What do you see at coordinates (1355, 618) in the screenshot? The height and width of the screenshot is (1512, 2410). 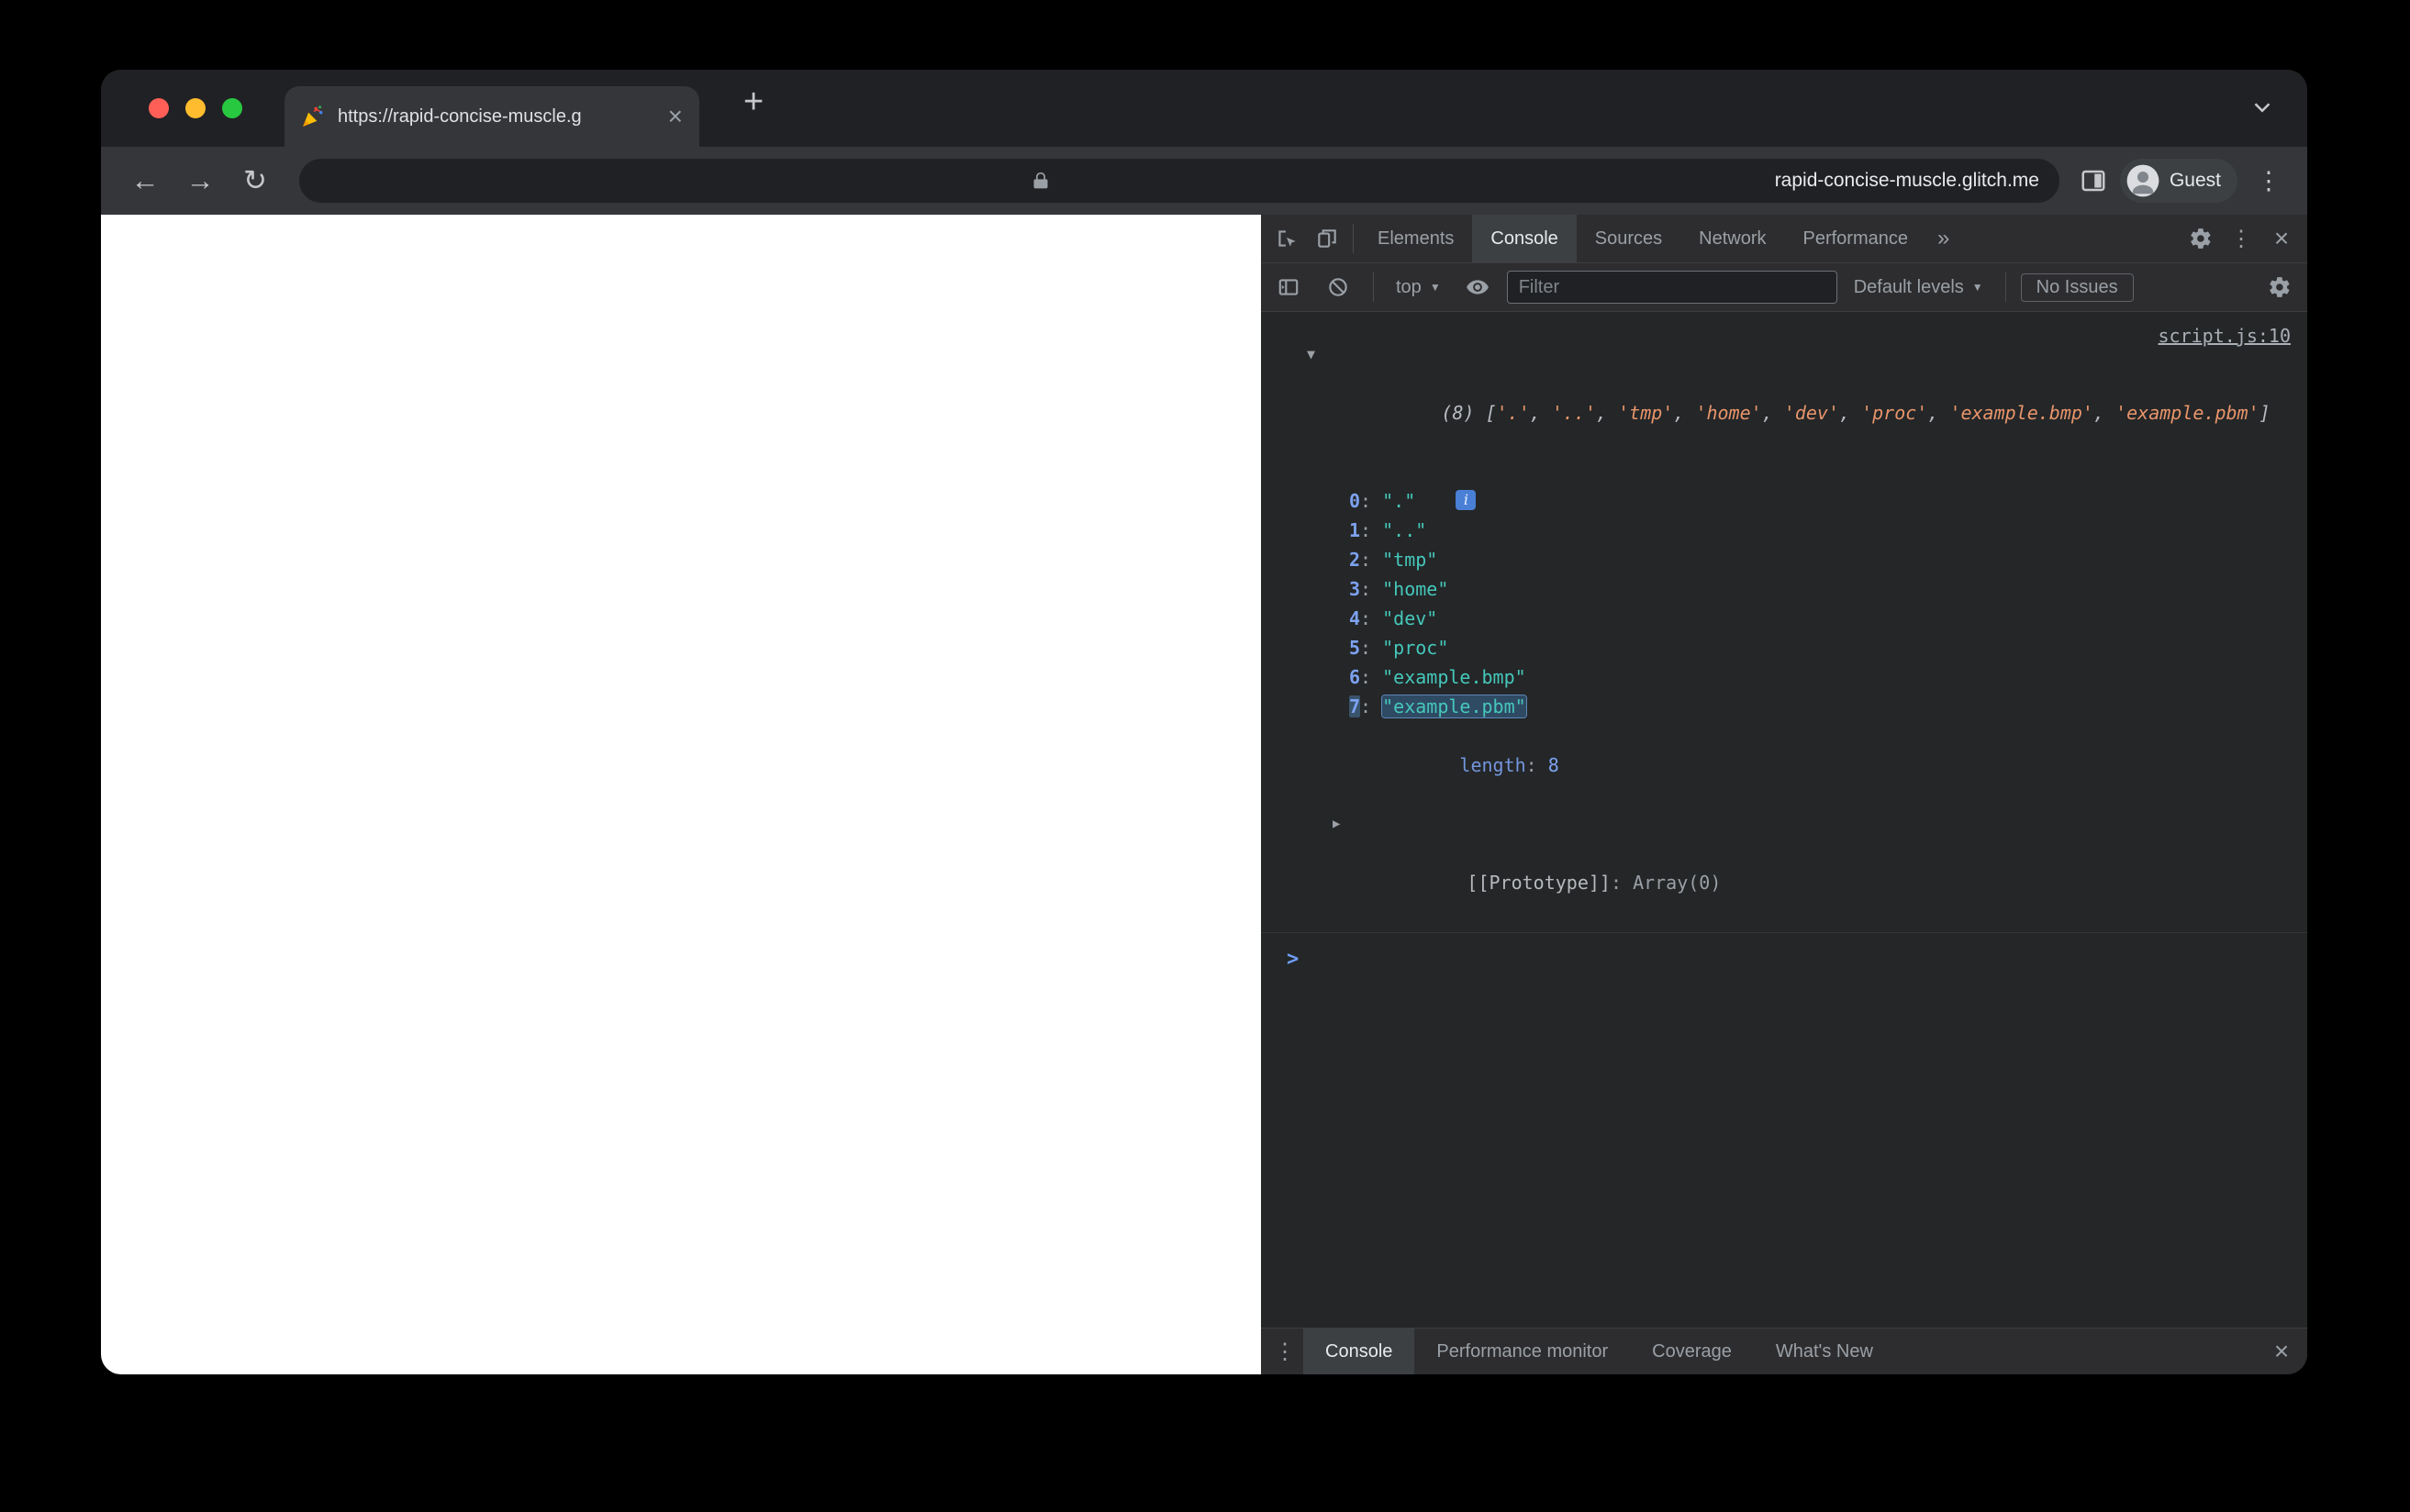 I see `entry-key: 4` at bounding box center [1355, 618].